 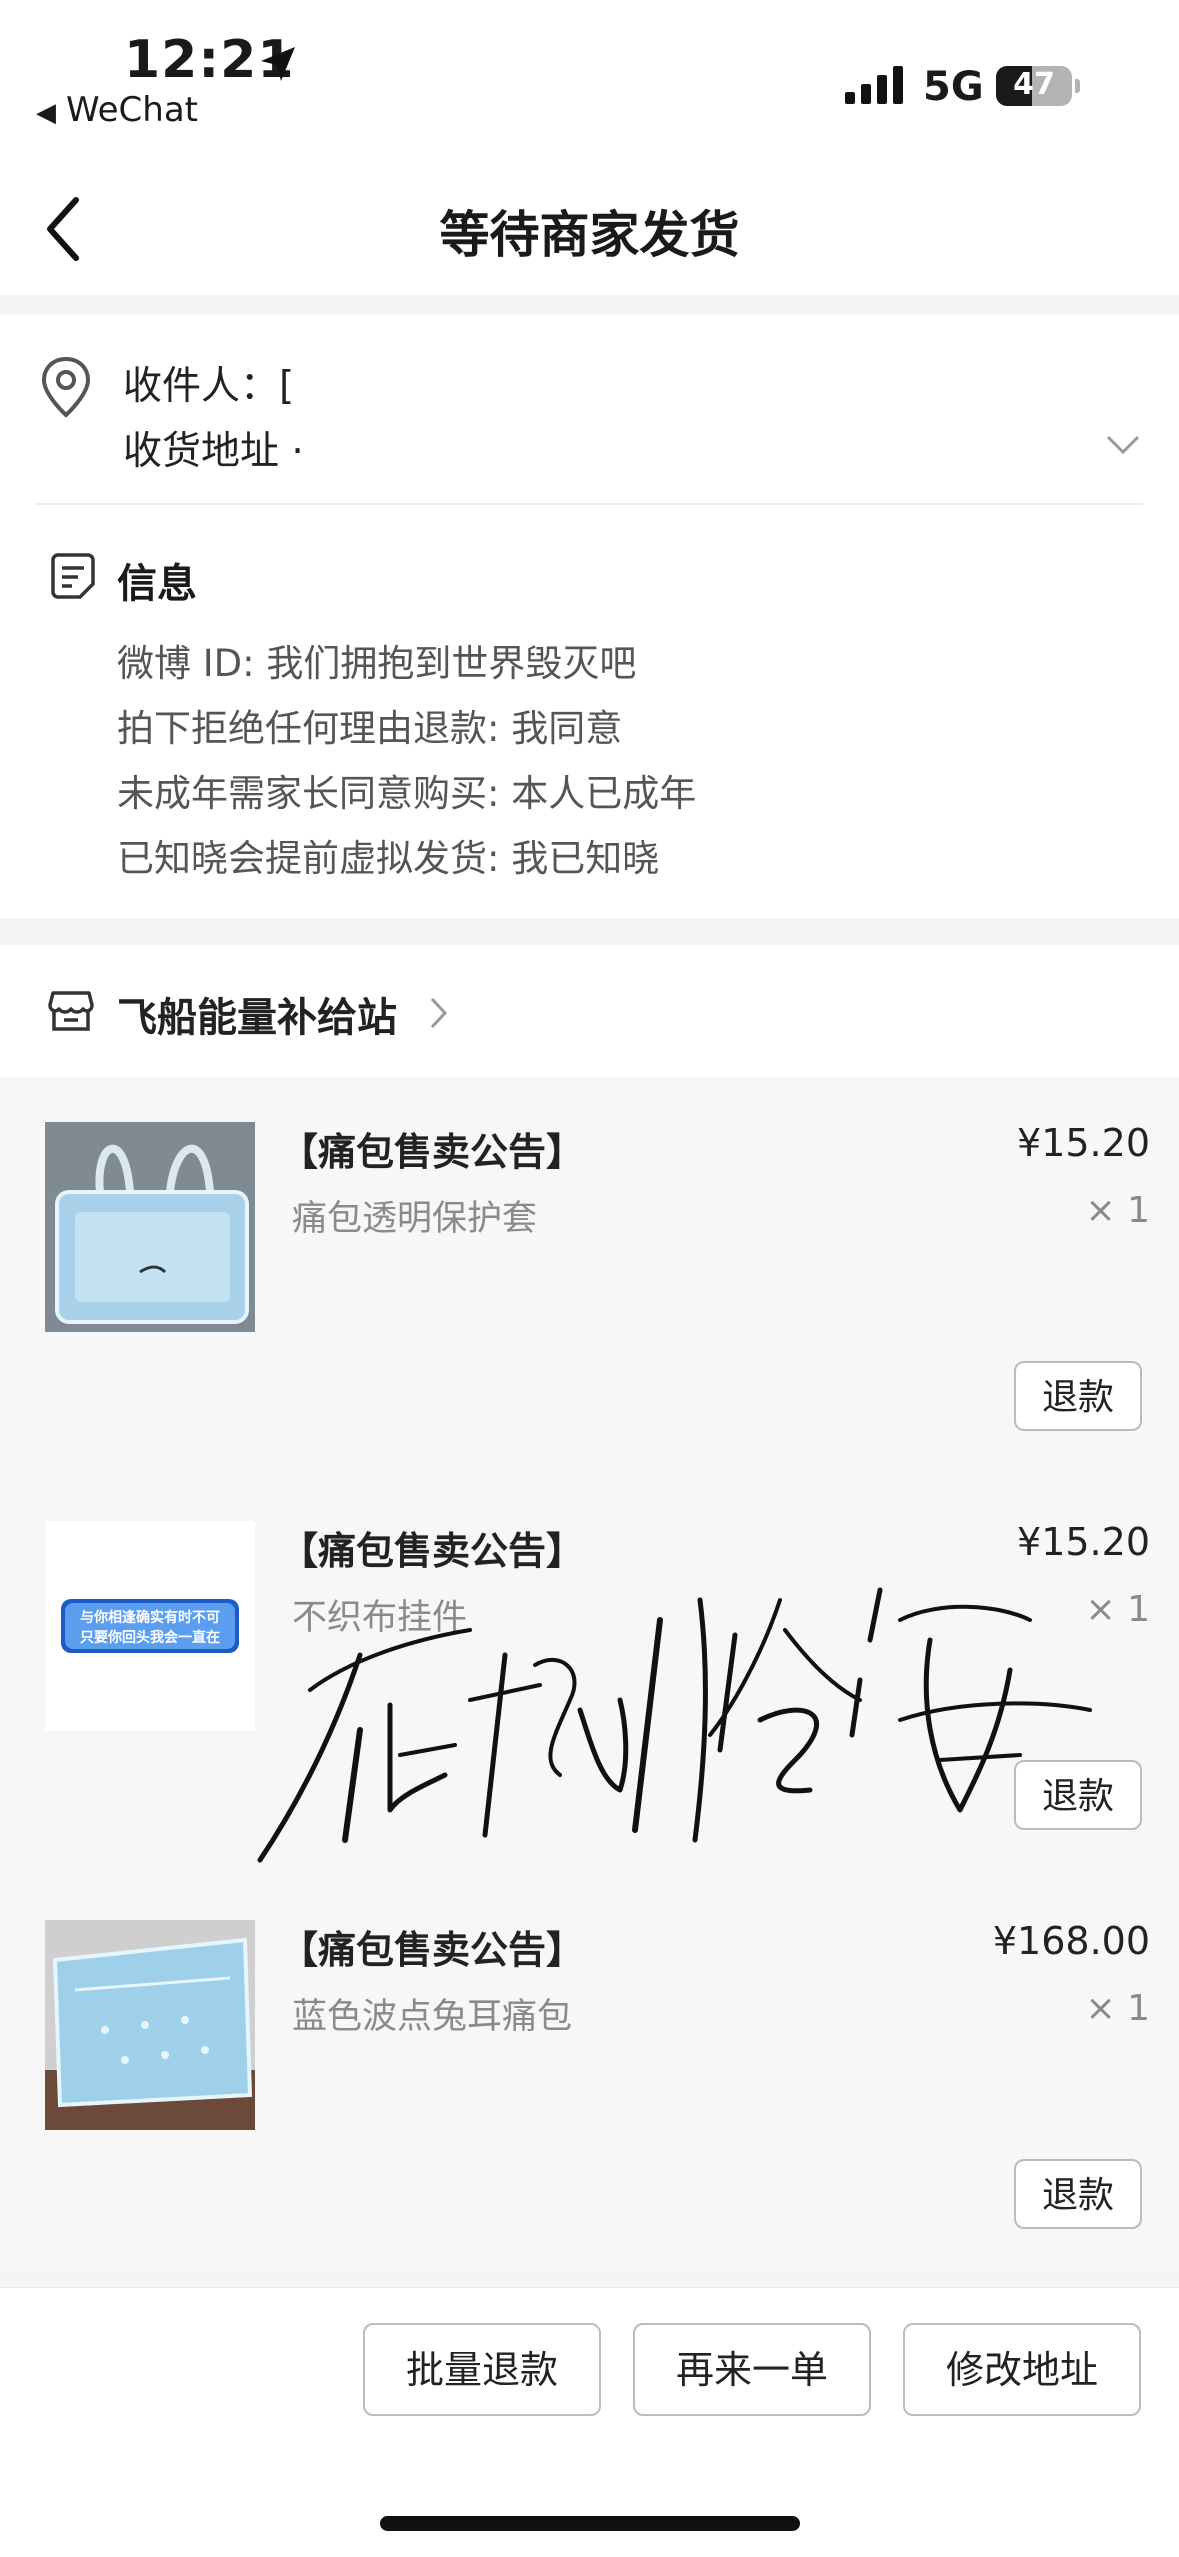 I want to click on battery-percent: 47, so click(x=1034, y=84).